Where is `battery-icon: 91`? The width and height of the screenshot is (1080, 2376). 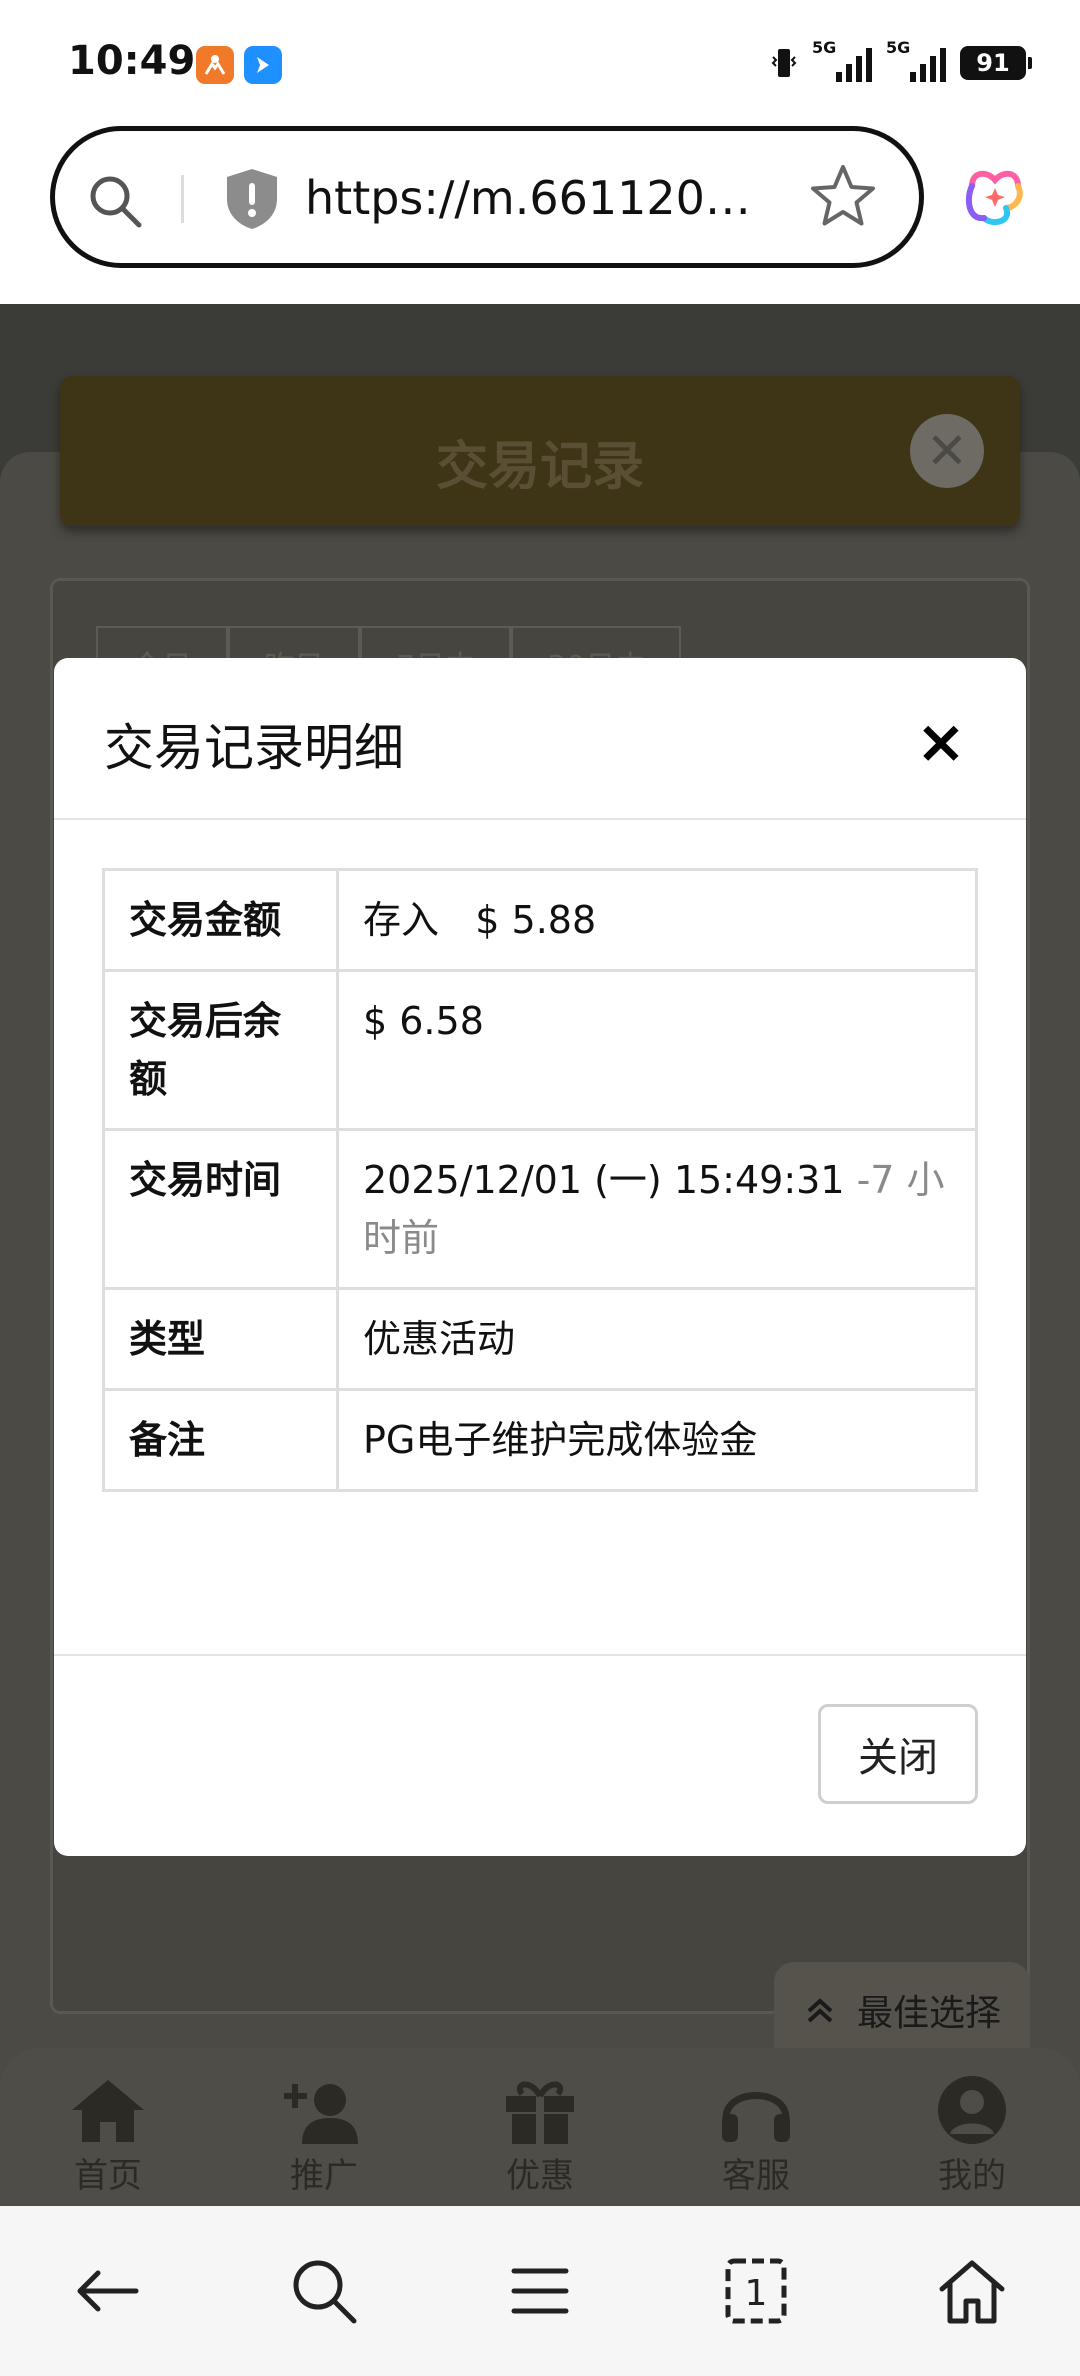
battery-icon: 91 is located at coordinates (996, 63).